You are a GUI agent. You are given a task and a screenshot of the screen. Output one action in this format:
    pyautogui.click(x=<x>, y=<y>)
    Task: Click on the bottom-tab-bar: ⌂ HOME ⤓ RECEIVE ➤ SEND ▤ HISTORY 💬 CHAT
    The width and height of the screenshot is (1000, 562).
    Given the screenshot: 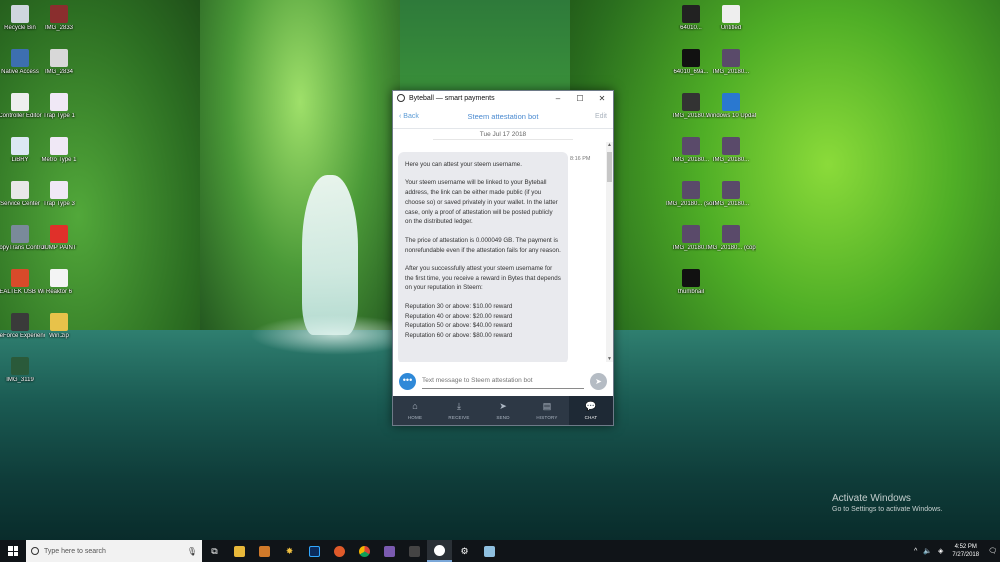 What is the action you would take?
    pyautogui.click(x=503, y=410)
    